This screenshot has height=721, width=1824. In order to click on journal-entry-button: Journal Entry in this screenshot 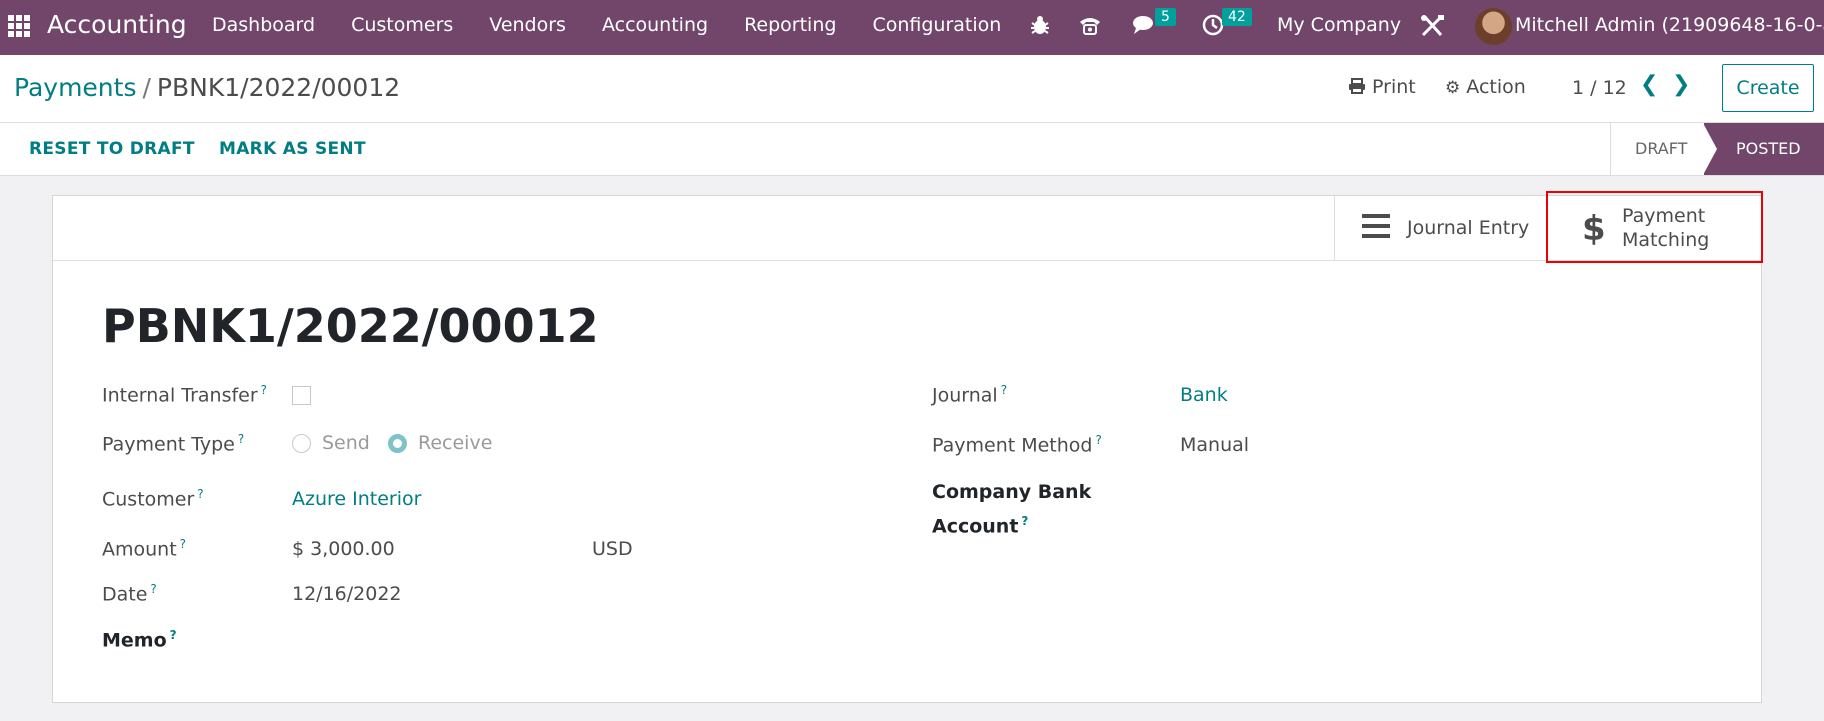, I will do `click(1440, 228)`.